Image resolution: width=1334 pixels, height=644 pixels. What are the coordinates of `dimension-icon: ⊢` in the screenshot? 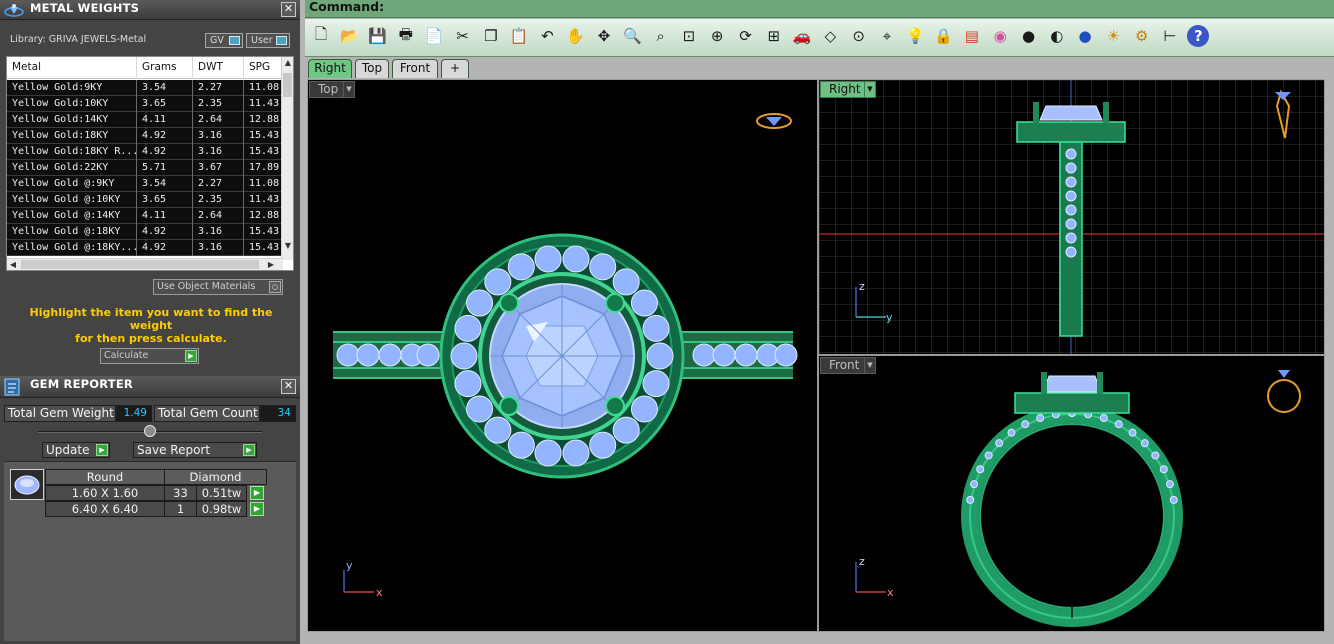 It's located at (1170, 36).